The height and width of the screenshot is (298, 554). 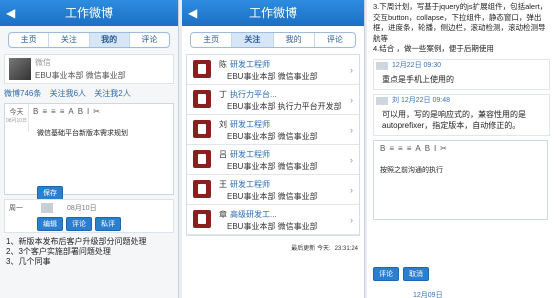 What do you see at coordinates (89, 252) in the screenshot?
I see `post-content: 1、新版本发布后客户升级部分问题处理 2、3个客户实施部署问题处理 3、几个同事` at bounding box center [89, 252].